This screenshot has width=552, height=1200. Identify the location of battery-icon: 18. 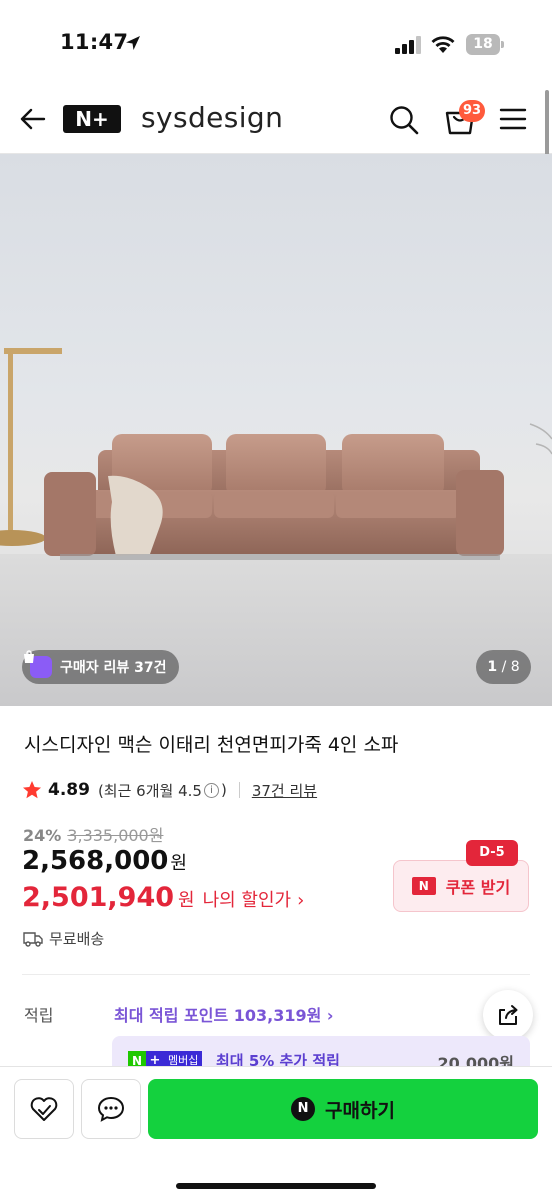
(485, 44).